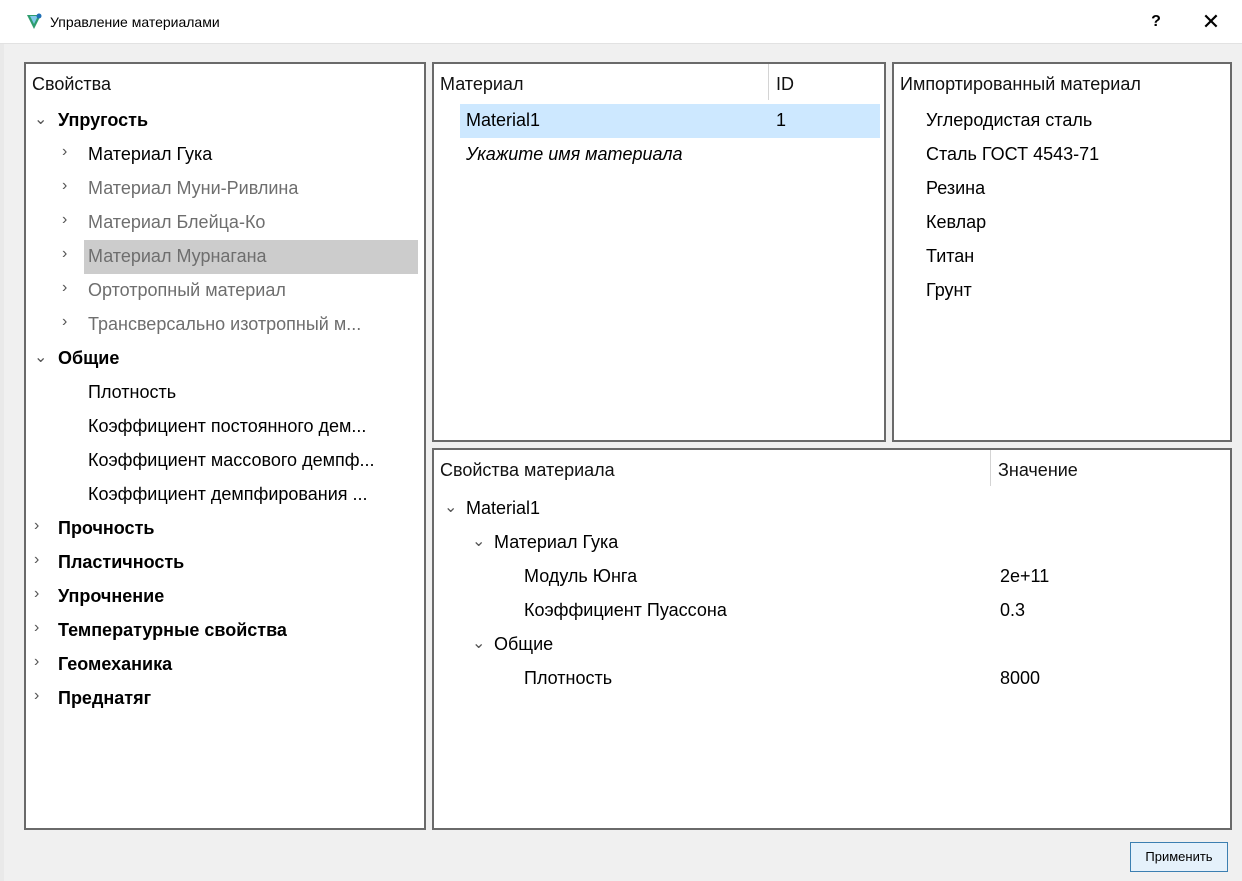  What do you see at coordinates (1062, 257) in the screenshot?
I see `list-item: Титан` at bounding box center [1062, 257].